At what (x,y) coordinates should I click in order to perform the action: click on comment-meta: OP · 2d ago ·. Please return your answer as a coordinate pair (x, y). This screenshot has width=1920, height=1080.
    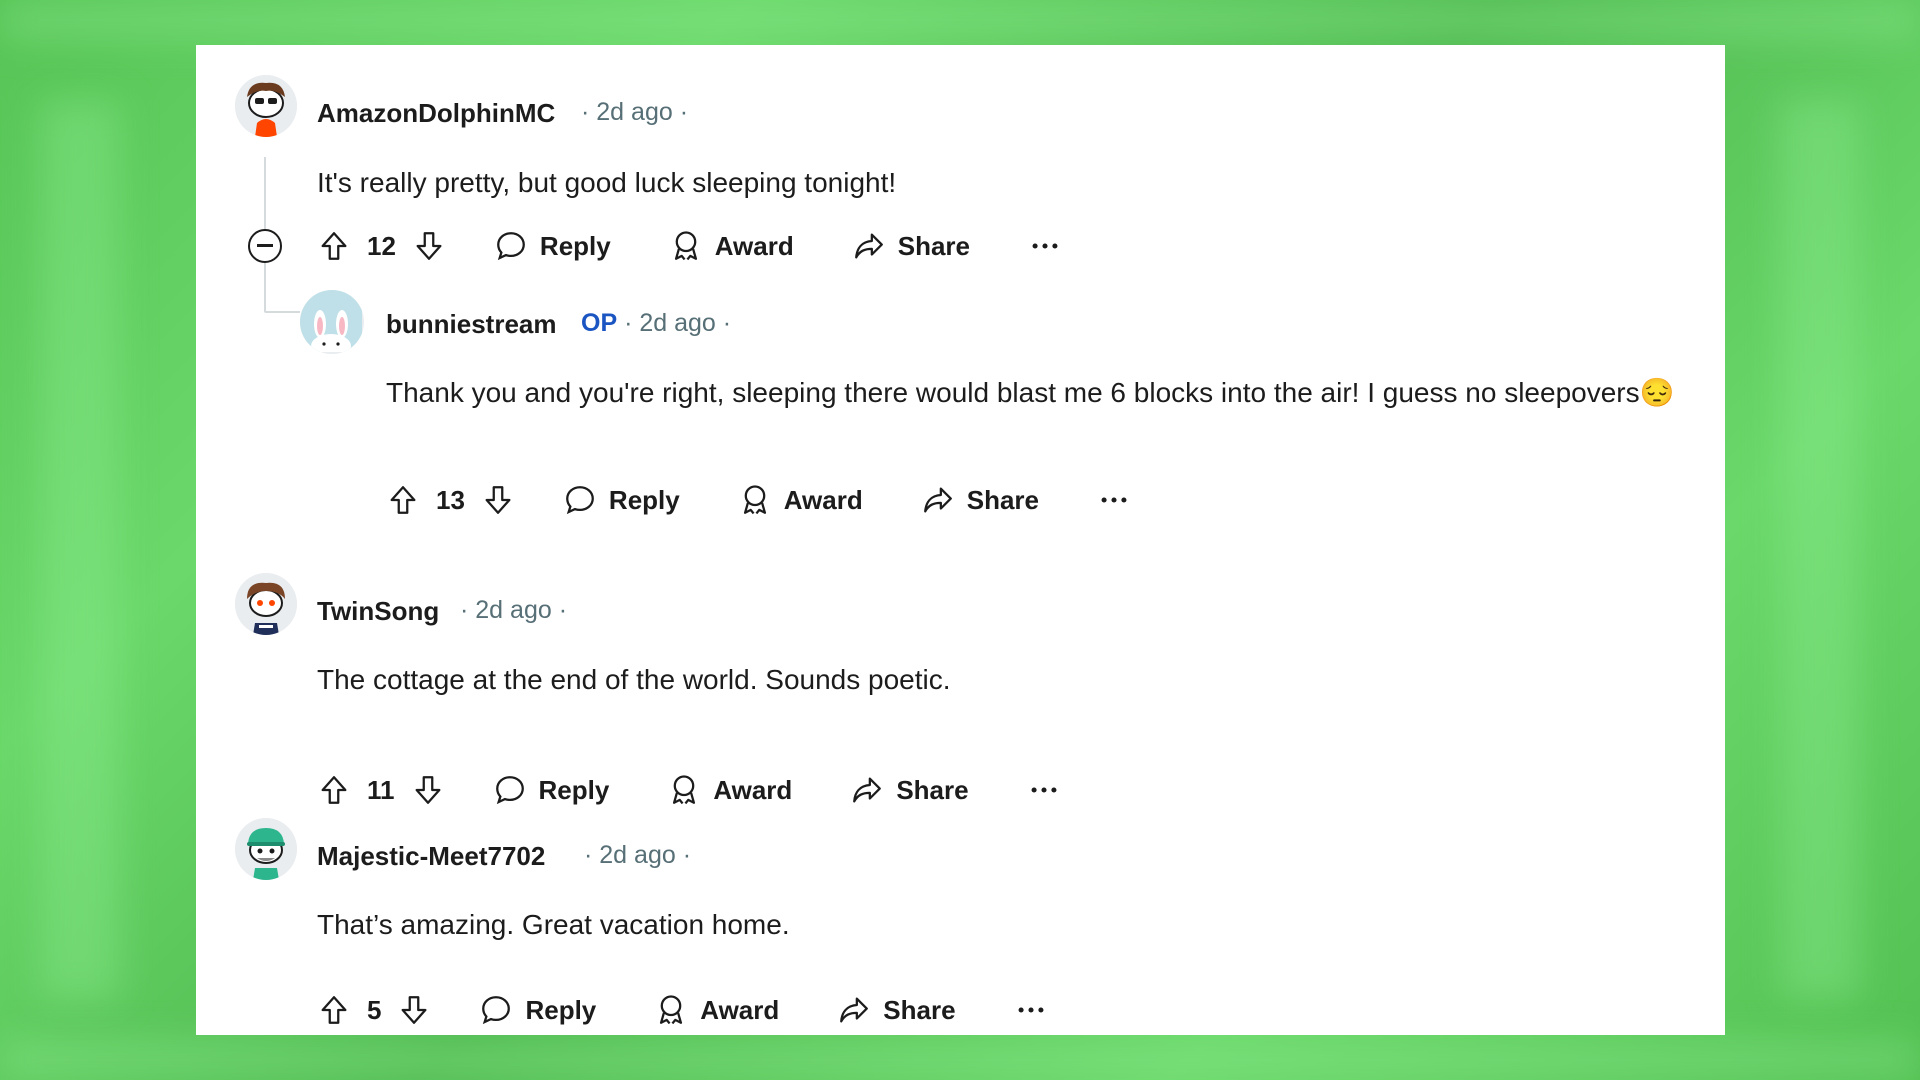
    Looking at the image, I should click on (656, 323).